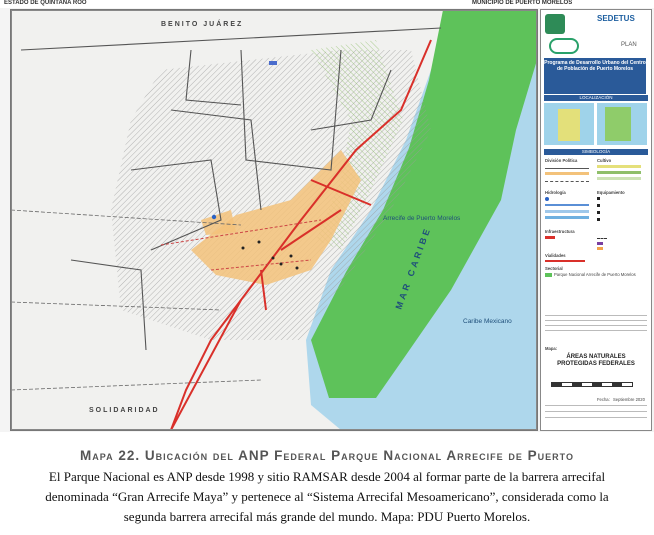 This screenshot has width=654, height=535. I want to click on scale-bar, so click(592, 384).